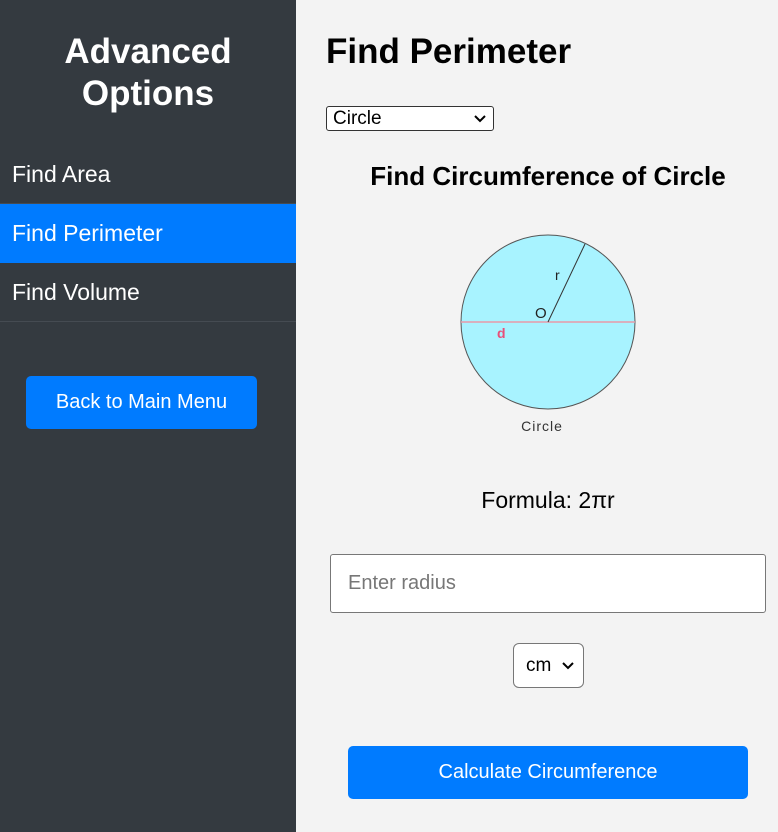 Image resolution: width=778 pixels, height=832 pixels. Describe the element at coordinates (542, 426) in the screenshot. I see `diagram-caption: Circle` at that location.